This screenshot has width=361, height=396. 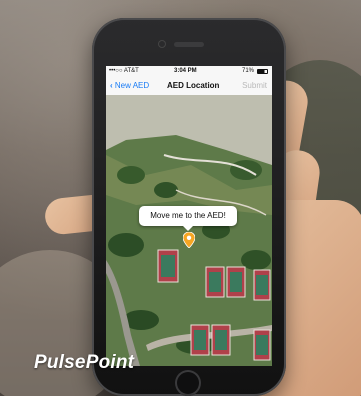 What do you see at coordinates (193, 85) in the screenshot?
I see `page-title: AED Location` at bounding box center [193, 85].